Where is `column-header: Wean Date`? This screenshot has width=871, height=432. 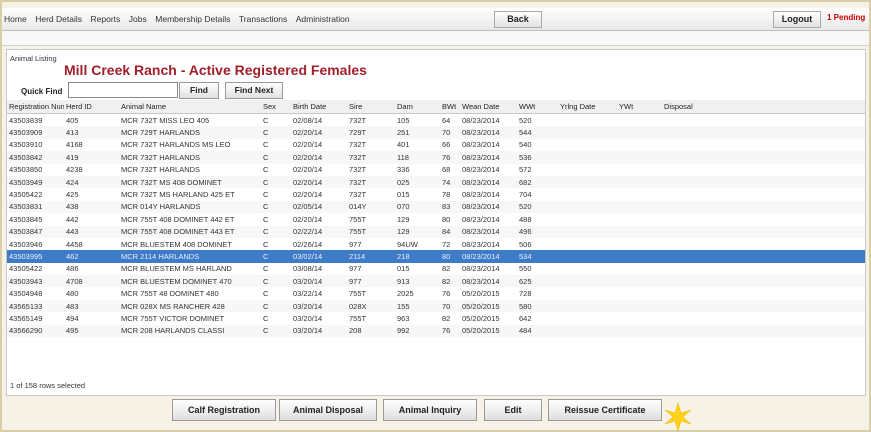 column-header: Wean Date is located at coordinates (488, 107).